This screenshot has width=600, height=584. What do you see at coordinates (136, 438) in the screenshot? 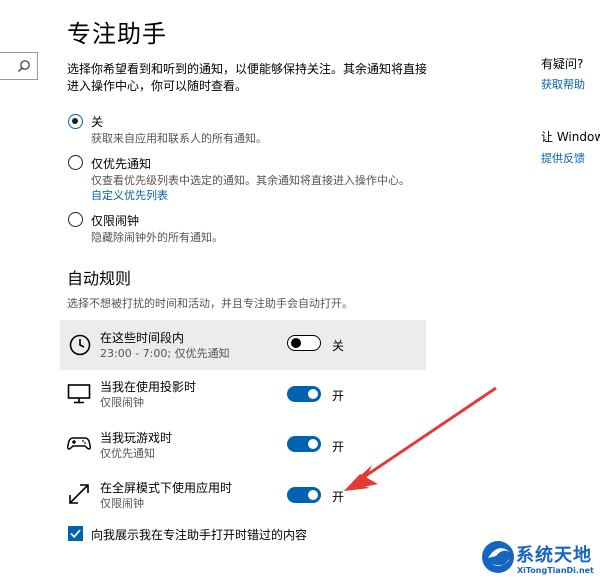
I see `rule-gaming-title: 当我玩游戏时` at bounding box center [136, 438].